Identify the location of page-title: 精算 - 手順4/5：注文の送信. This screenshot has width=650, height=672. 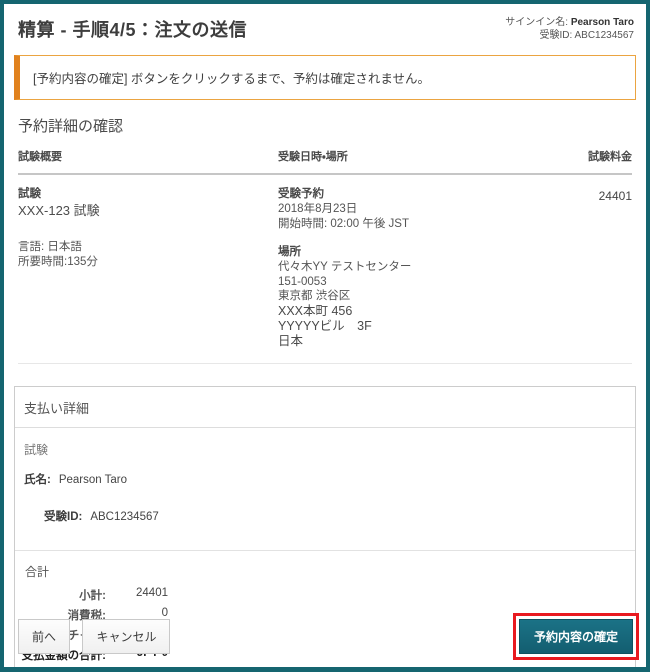
(133, 30).